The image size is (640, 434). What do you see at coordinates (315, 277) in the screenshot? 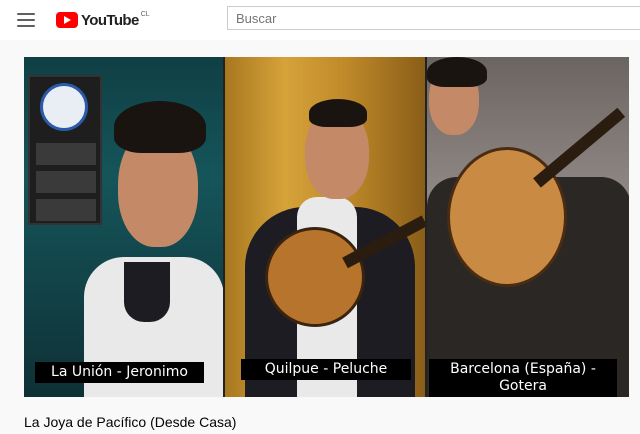
I see `mandolin-body` at bounding box center [315, 277].